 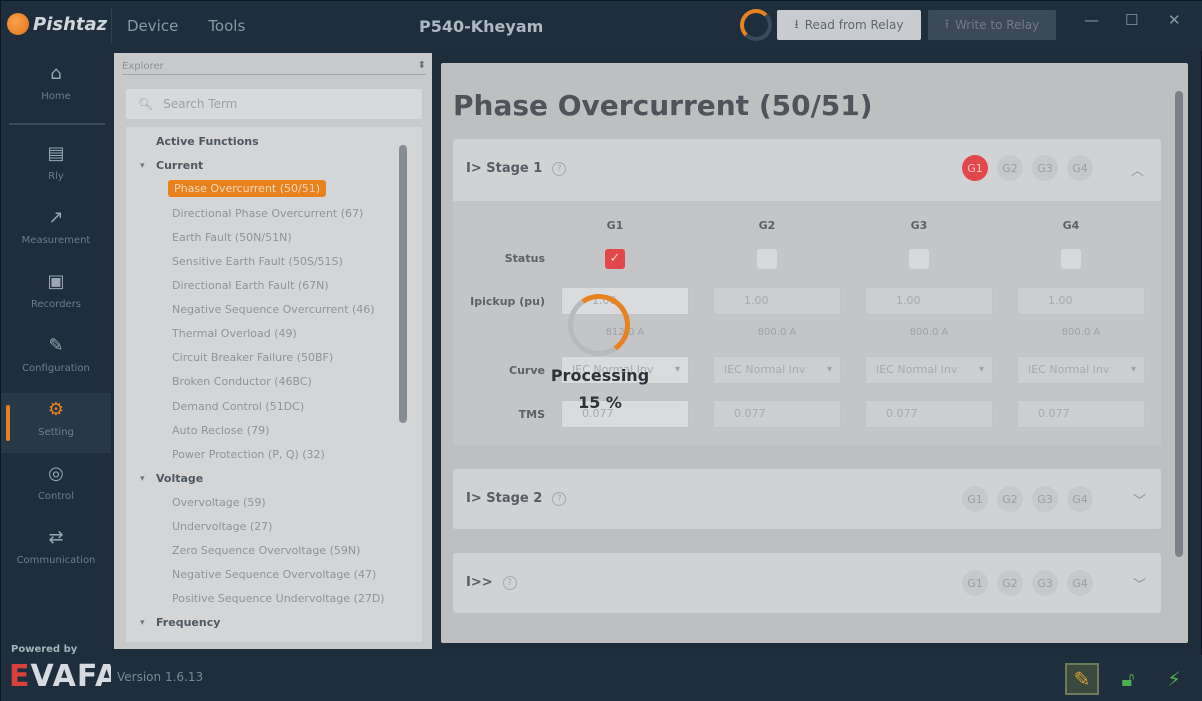 What do you see at coordinates (516, 168) in the screenshot?
I see `stage-1-header: I> Stage 1?` at bounding box center [516, 168].